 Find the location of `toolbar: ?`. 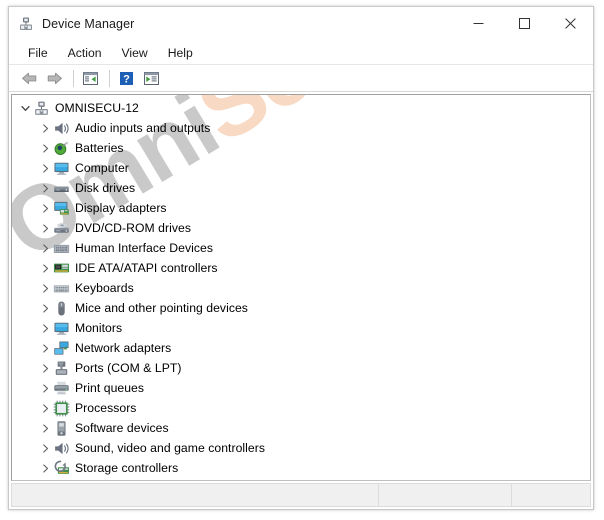

toolbar: ? is located at coordinates (301, 78).